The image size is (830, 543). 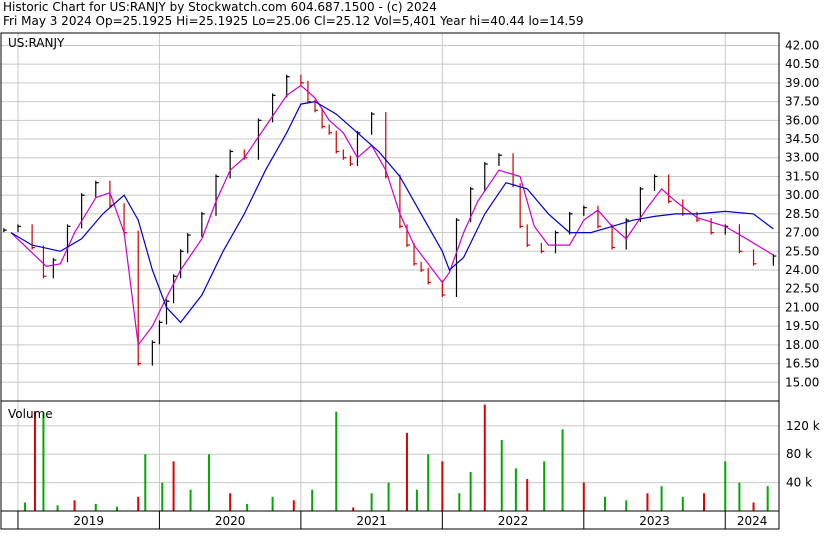 I want to click on price-tick-label: 27.00, so click(x=802, y=233).